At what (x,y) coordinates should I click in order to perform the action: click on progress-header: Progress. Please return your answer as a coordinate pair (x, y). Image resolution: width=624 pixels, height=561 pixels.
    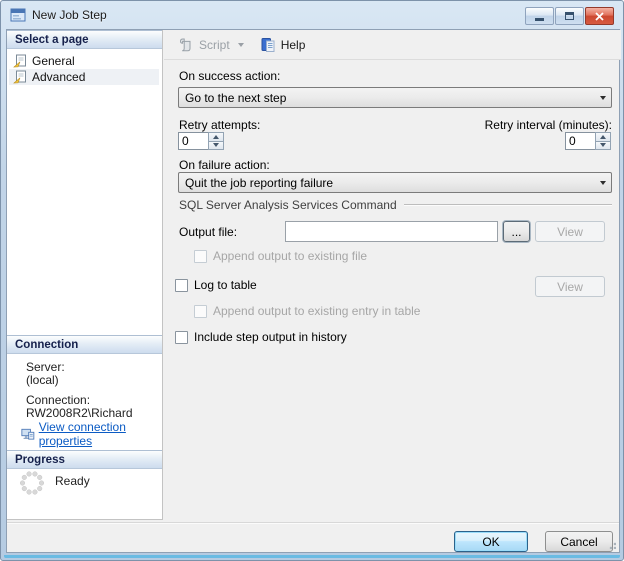
    Looking at the image, I should click on (84, 459).